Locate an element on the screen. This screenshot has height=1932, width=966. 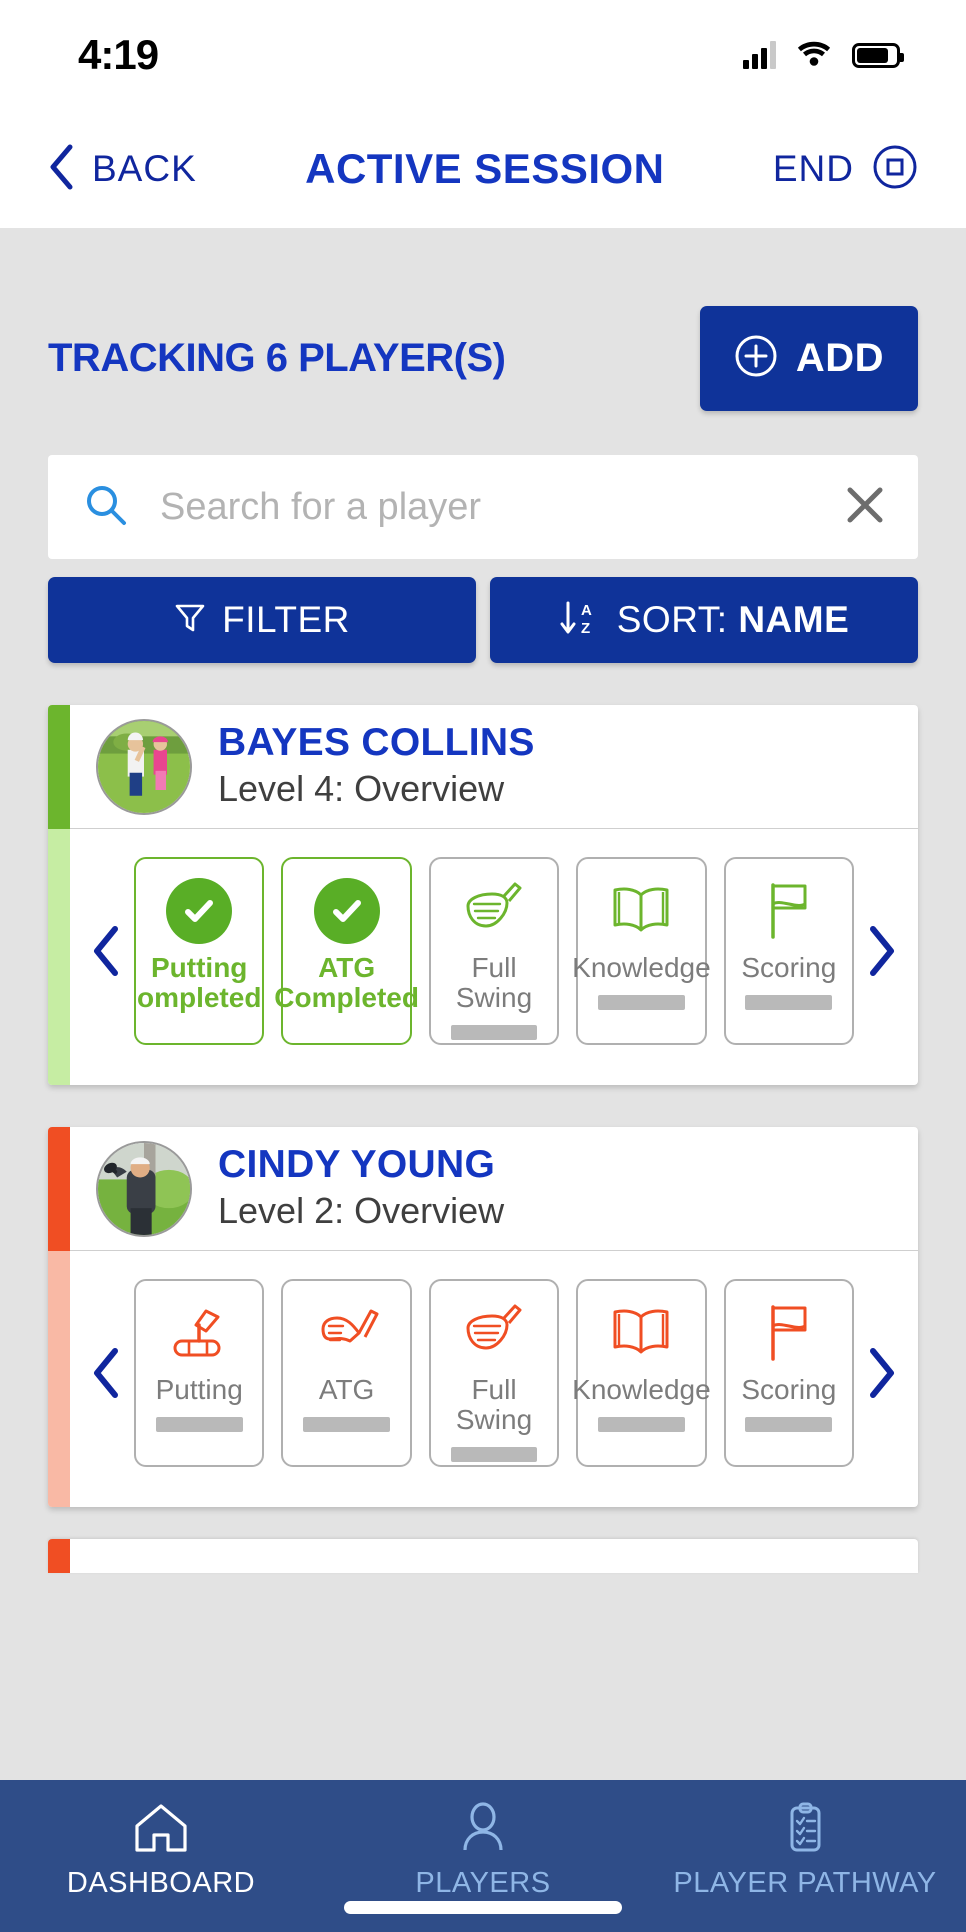
back-button: BACK is located at coordinates (122, 169).